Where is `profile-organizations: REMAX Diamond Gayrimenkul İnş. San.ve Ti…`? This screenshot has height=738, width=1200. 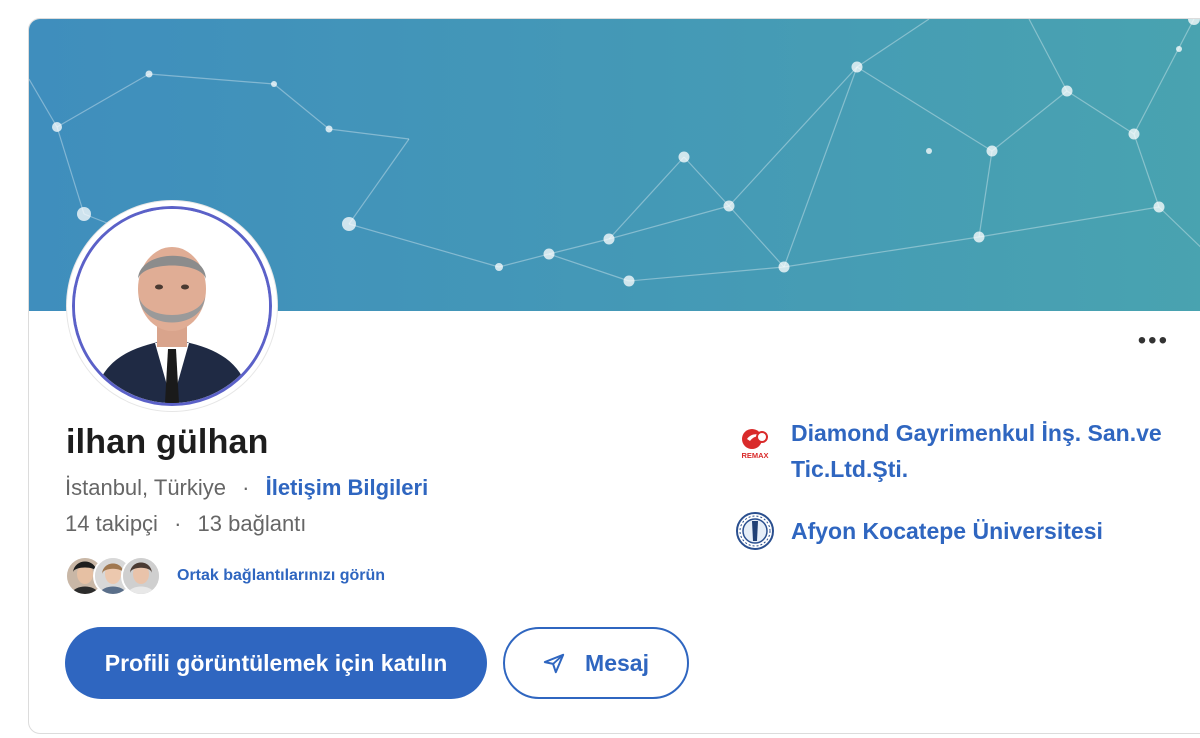
profile-organizations: REMAX Diamond Gayrimenkul İnş. San.ve Ti… is located at coordinates (955, 495).